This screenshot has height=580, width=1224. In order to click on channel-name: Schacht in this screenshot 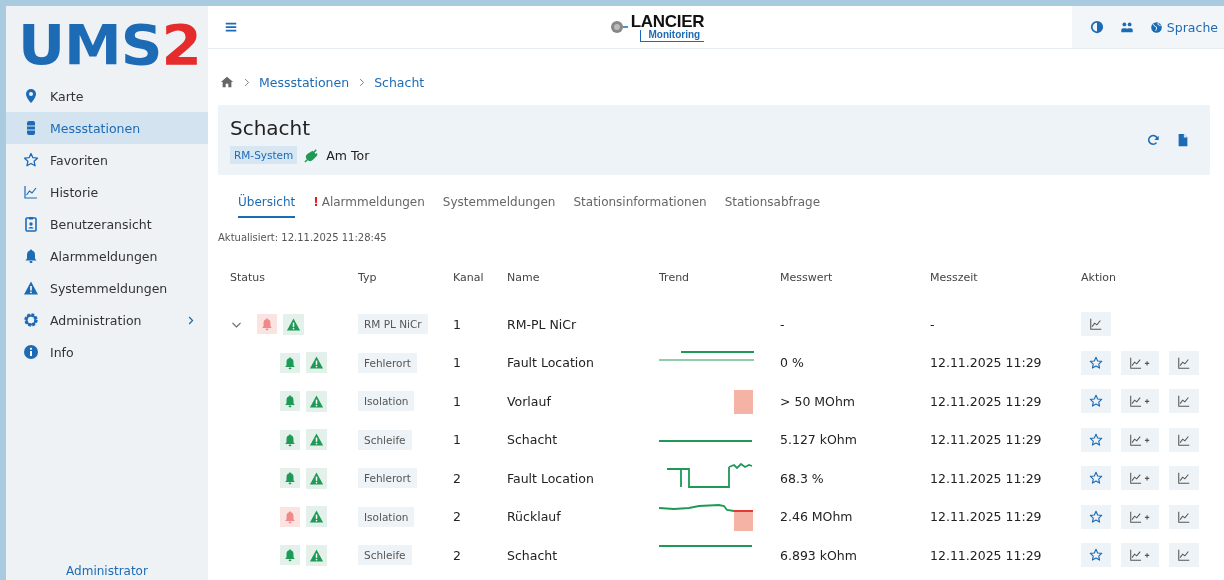, I will do `click(532, 555)`.